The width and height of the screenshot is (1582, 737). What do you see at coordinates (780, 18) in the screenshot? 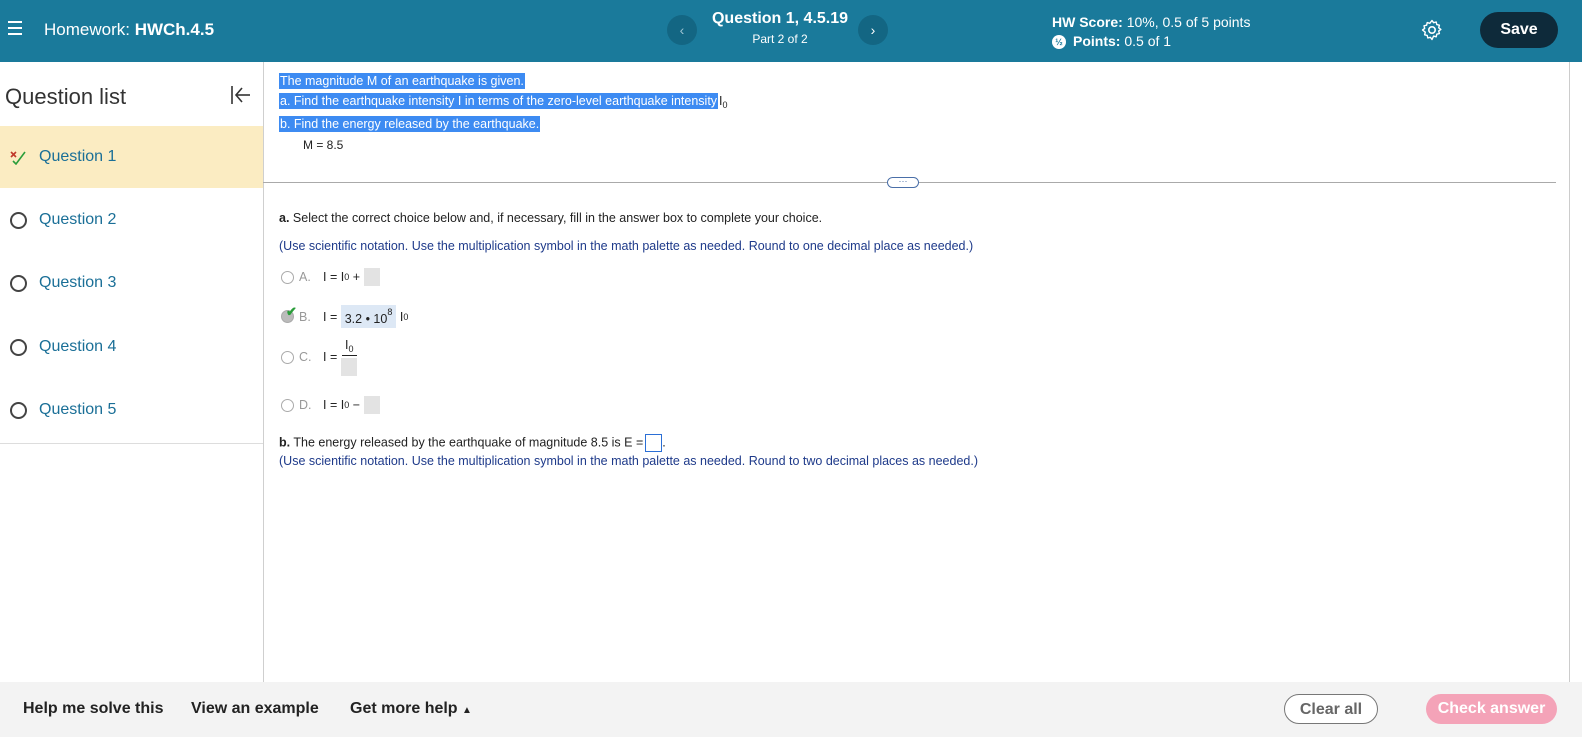
I see `question-title: Question 1, 4.5.19` at bounding box center [780, 18].